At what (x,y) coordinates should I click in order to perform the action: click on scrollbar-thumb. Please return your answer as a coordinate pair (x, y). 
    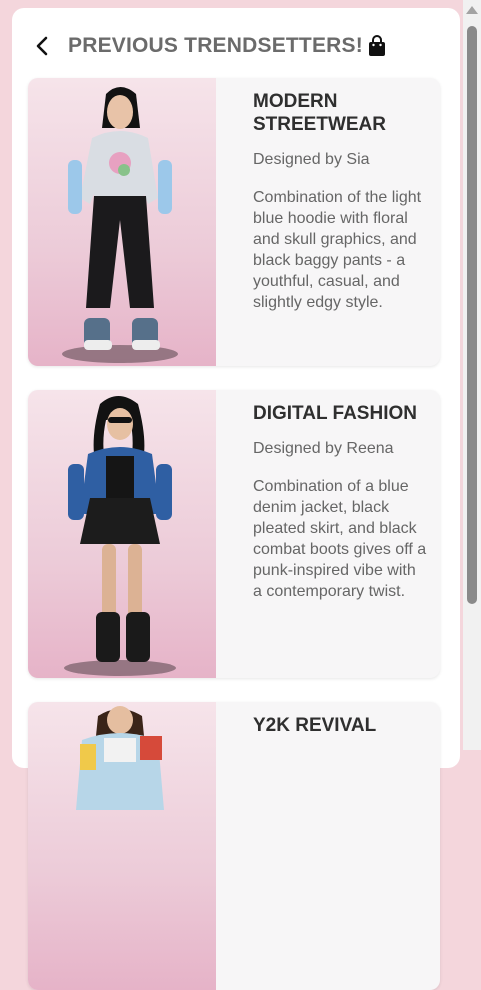
    Looking at the image, I should click on (472, 315).